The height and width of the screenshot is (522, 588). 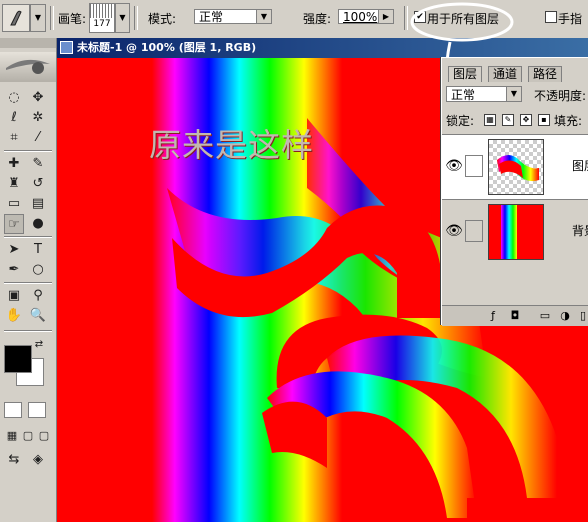 What do you see at coordinates (505, 74) in the screenshot?
I see `tab-channels: 通道` at bounding box center [505, 74].